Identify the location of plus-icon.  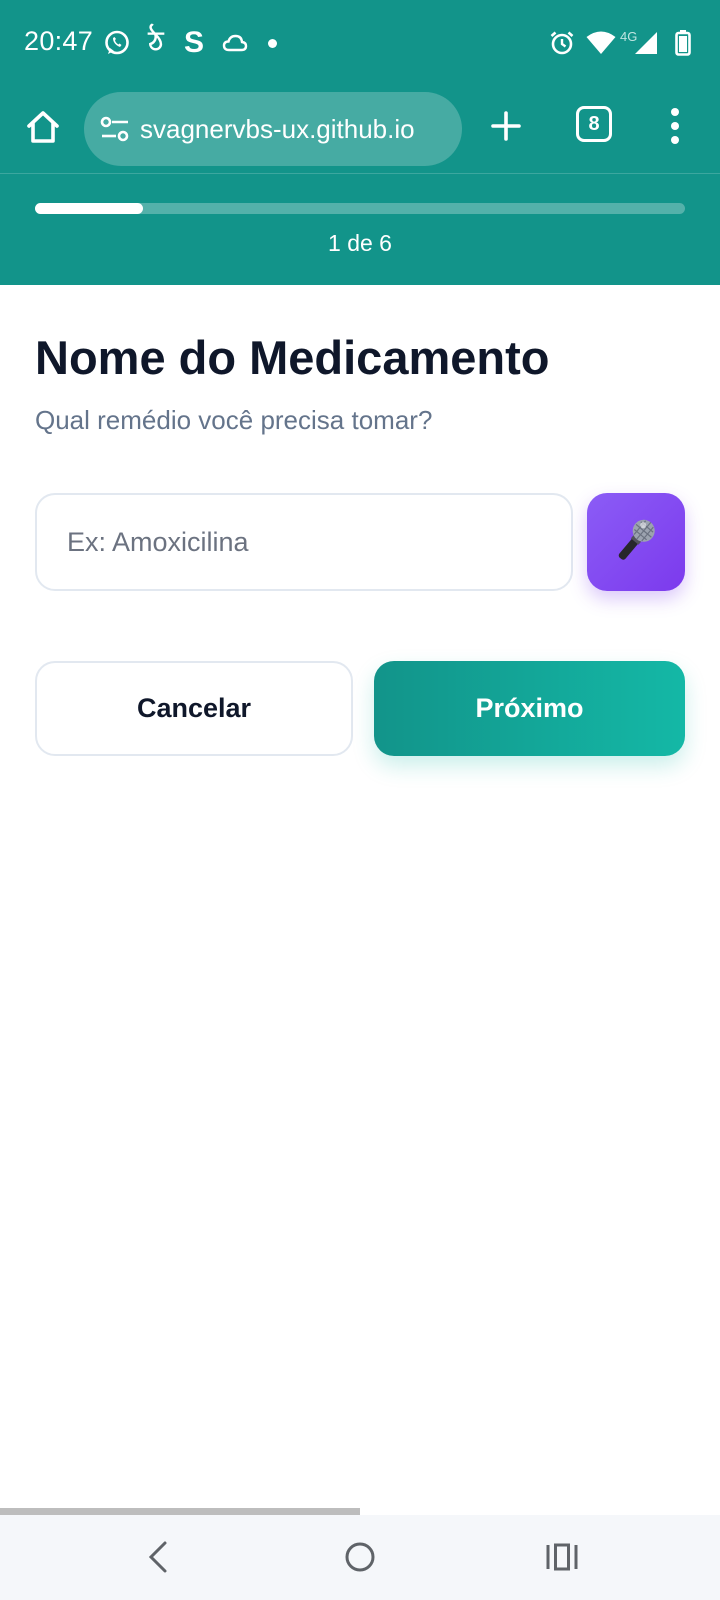
(506, 126).